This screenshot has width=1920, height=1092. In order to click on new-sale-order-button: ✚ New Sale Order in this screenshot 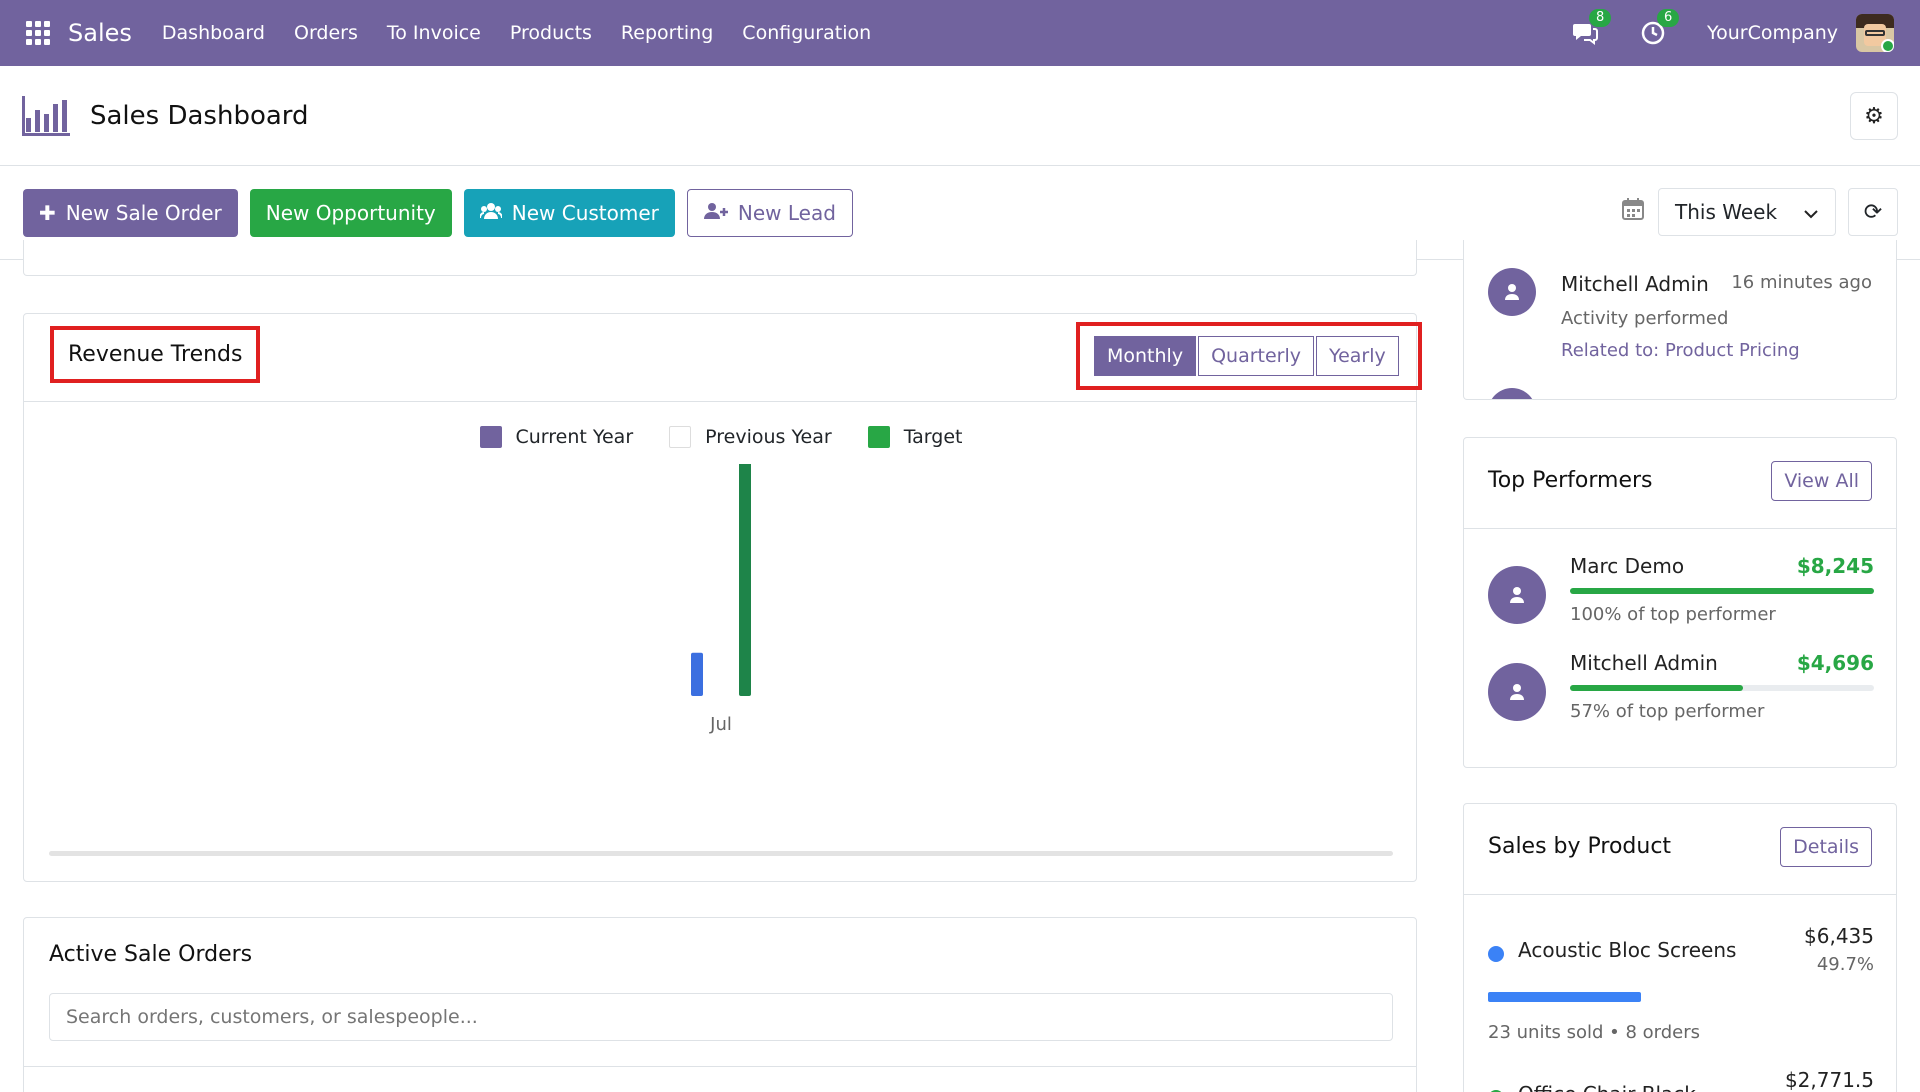, I will do `click(130, 212)`.